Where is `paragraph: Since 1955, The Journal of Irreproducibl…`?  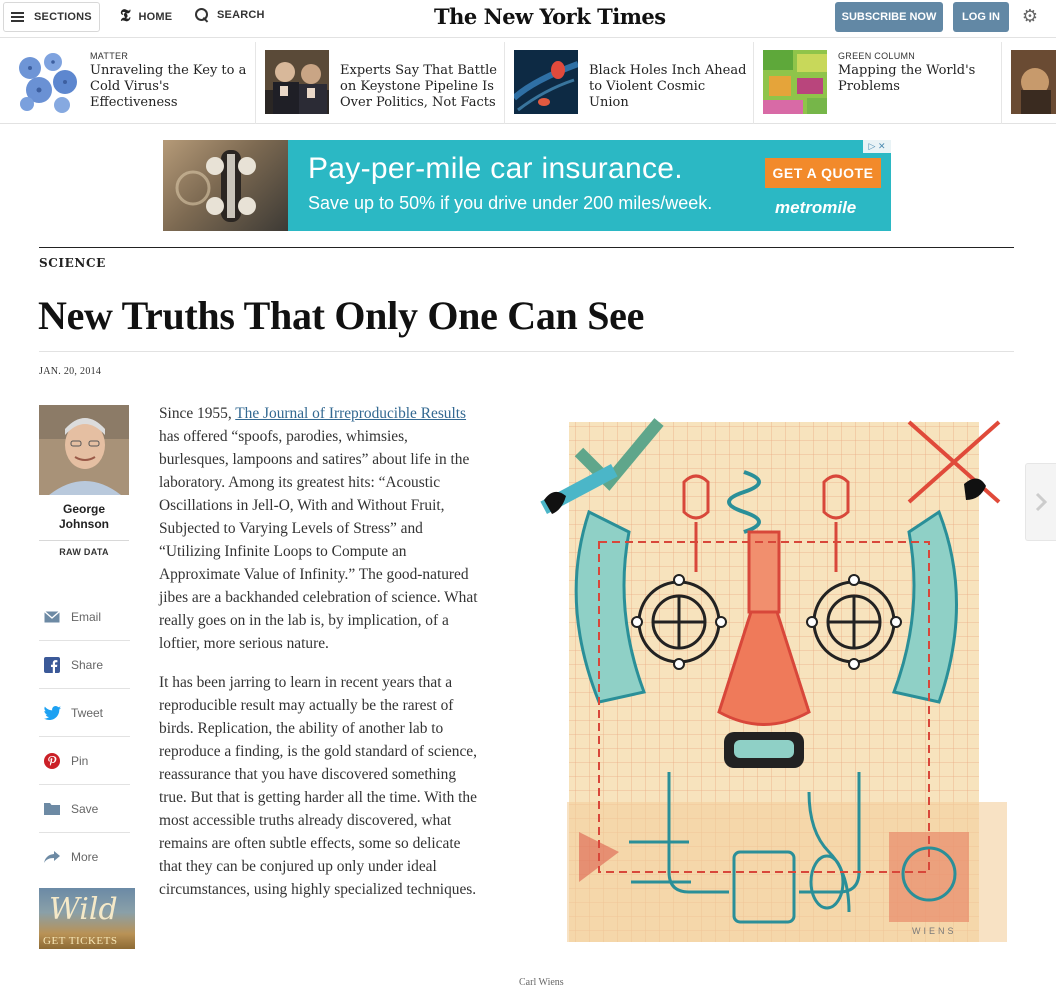 paragraph: Since 1955, The Journal of Irreproducibl… is located at coordinates (319, 528).